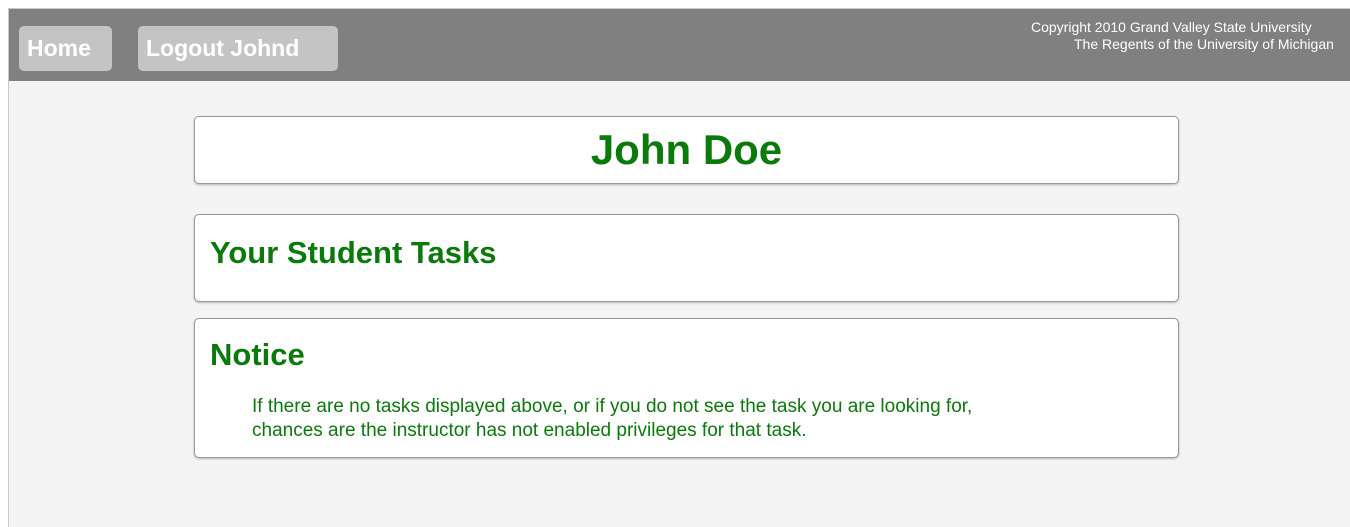 The width and height of the screenshot is (1350, 527). I want to click on logout-button: Logout Johnd, so click(238, 48).